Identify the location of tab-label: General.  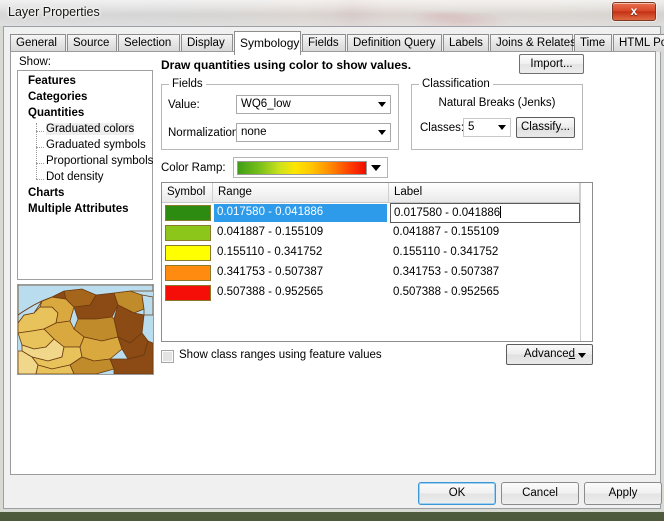
(36, 43).